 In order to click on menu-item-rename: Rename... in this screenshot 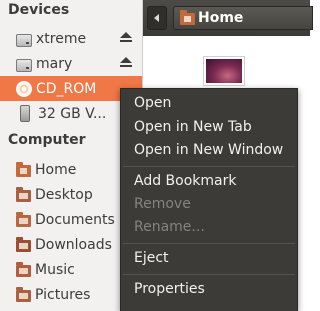, I will do `click(169, 227)`.